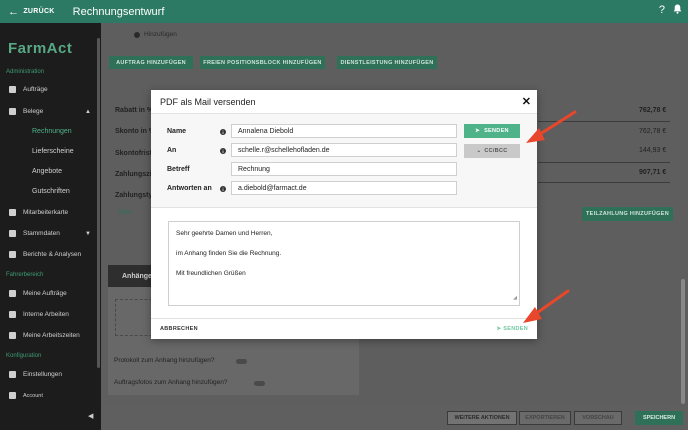 This screenshot has width=688, height=430. Describe the element at coordinates (137, 34) in the screenshot. I see `plus-circle-icon` at that location.